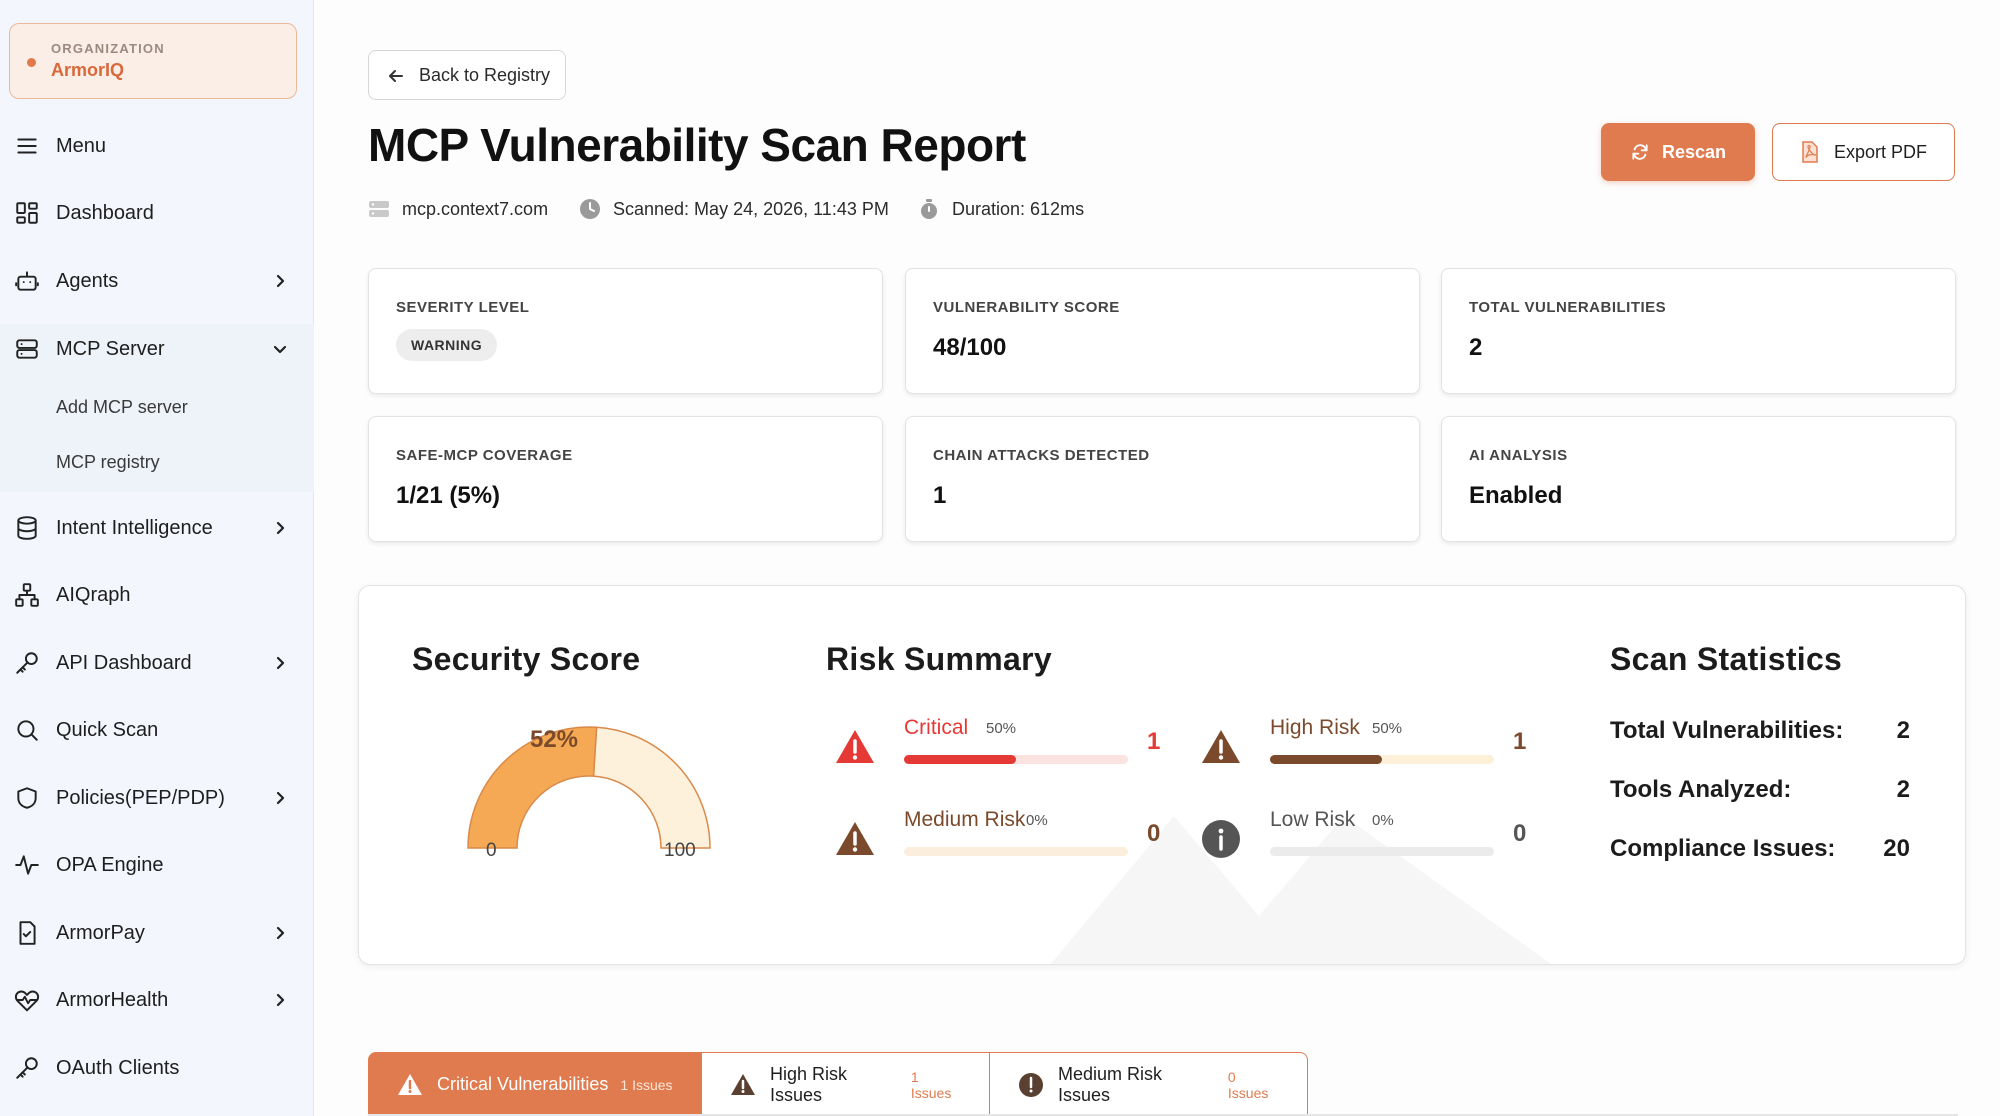 This screenshot has width=2000, height=1116. What do you see at coordinates (108, 462) in the screenshot?
I see `sidebar-subitem-mcp-registry: MCP registry` at bounding box center [108, 462].